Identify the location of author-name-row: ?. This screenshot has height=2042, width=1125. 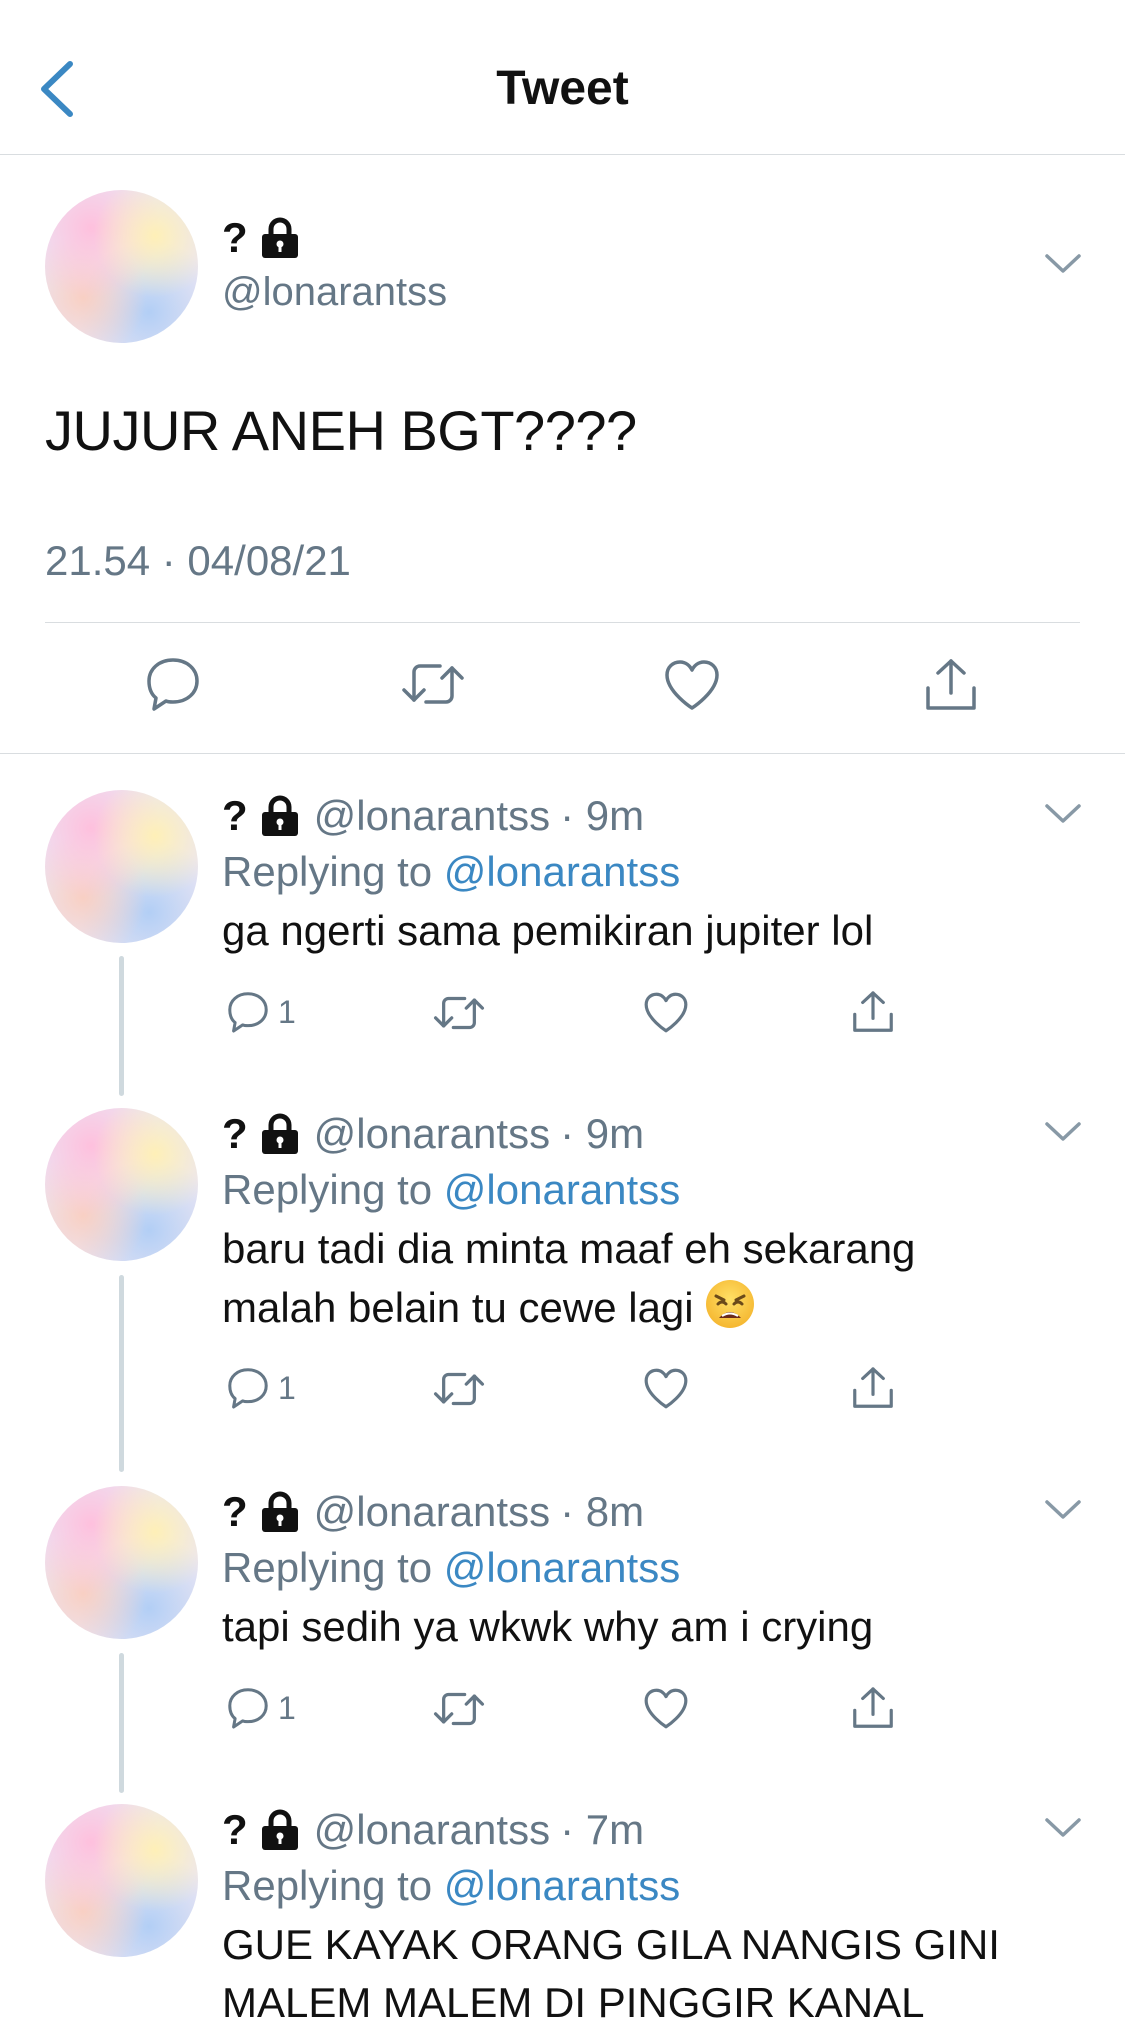
(261, 238).